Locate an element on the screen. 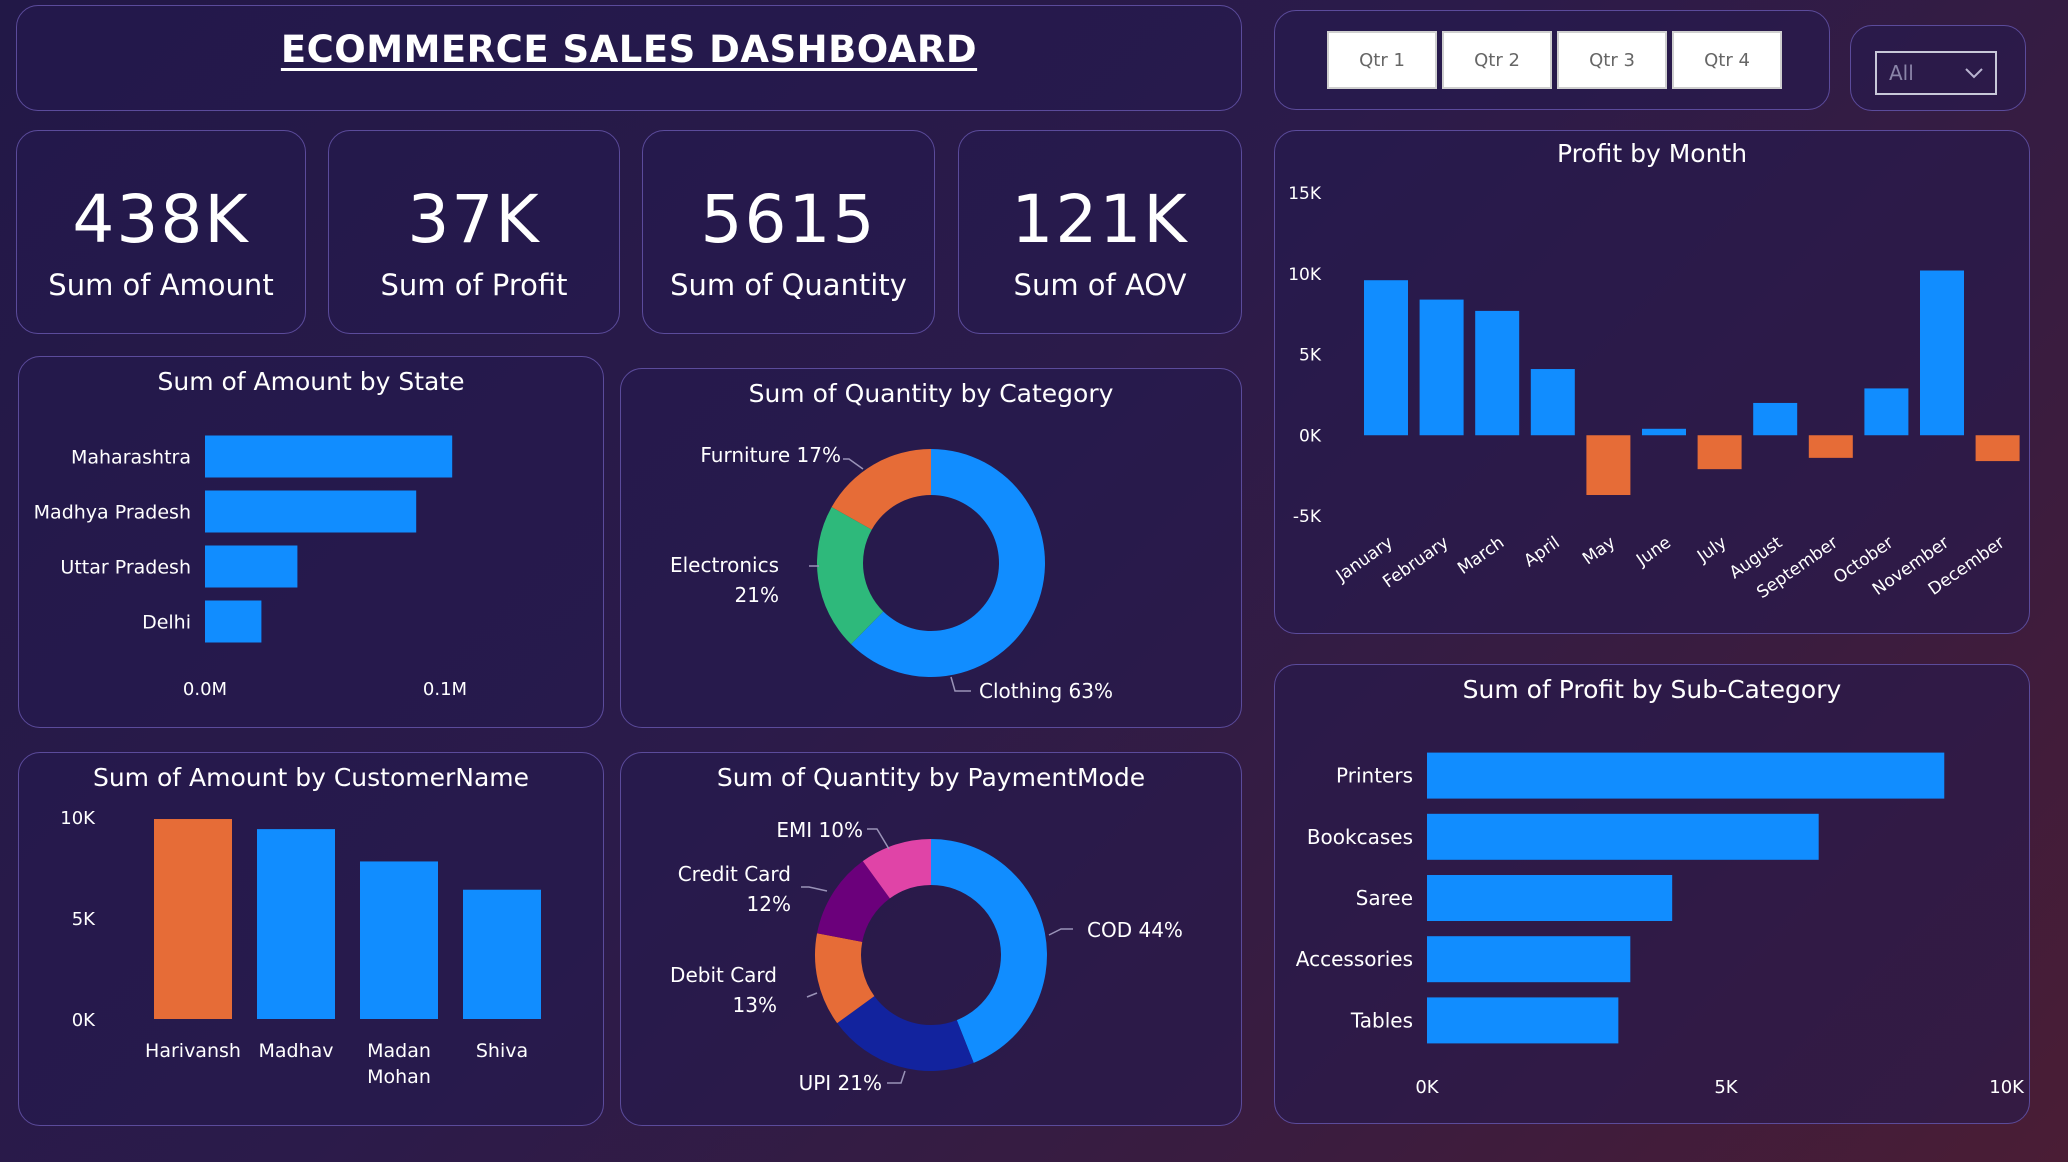 The width and height of the screenshot is (2068, 1162). bar-tables is located at coordinates (1523, 1020).